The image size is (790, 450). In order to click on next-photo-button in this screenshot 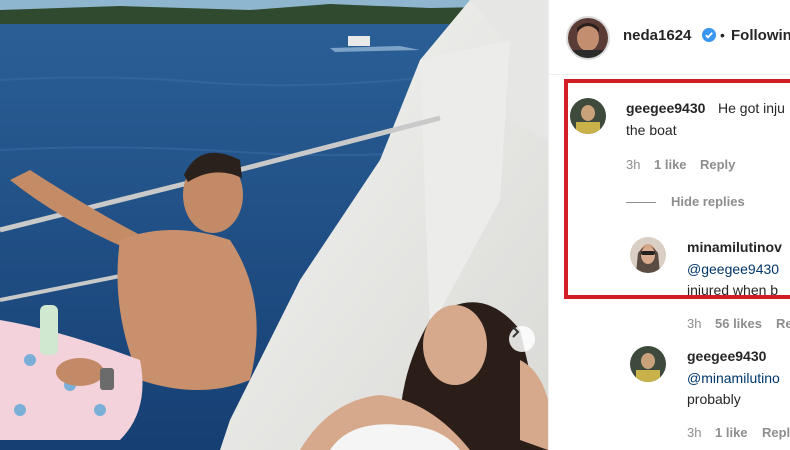, I will do `click(522, 339)`.